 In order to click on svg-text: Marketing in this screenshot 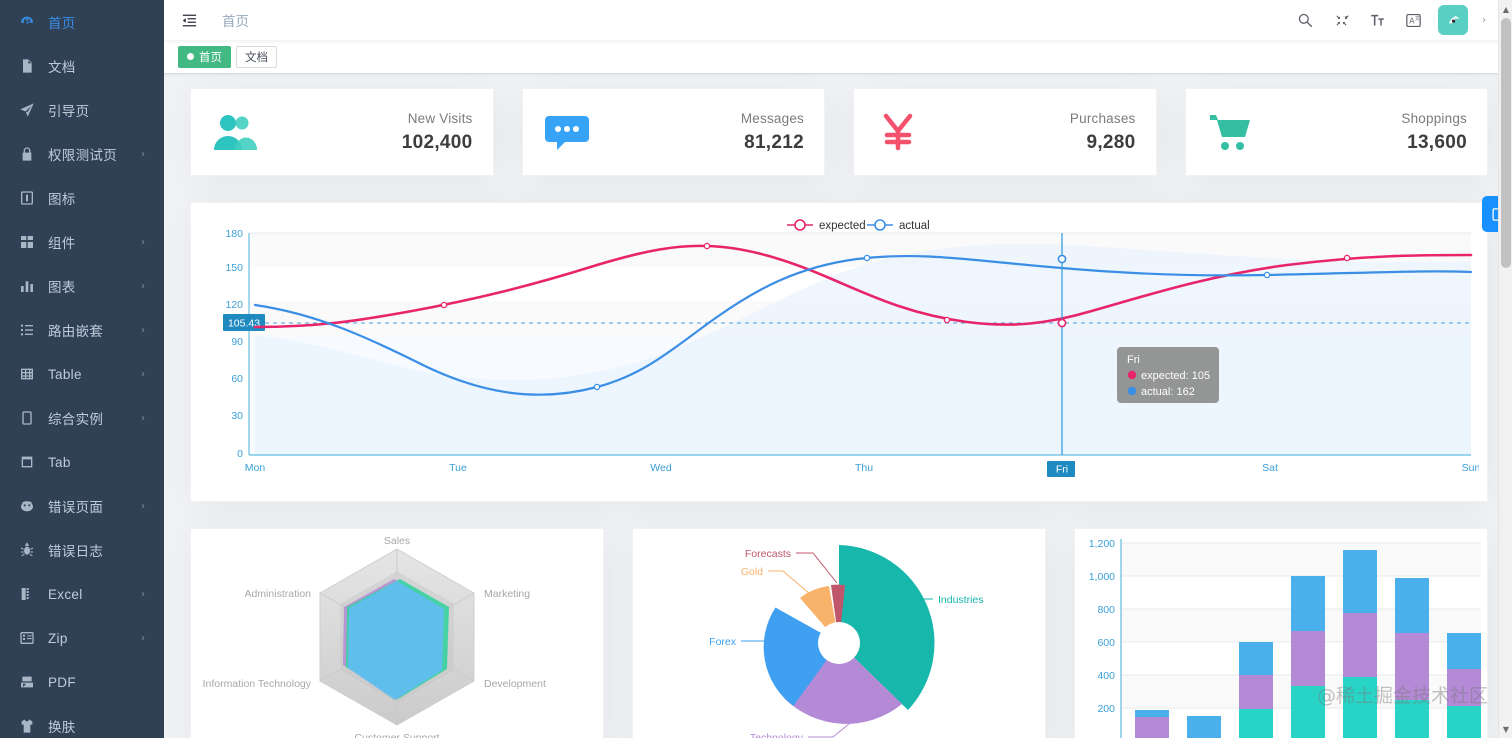, I will do `click(507, 594)`.